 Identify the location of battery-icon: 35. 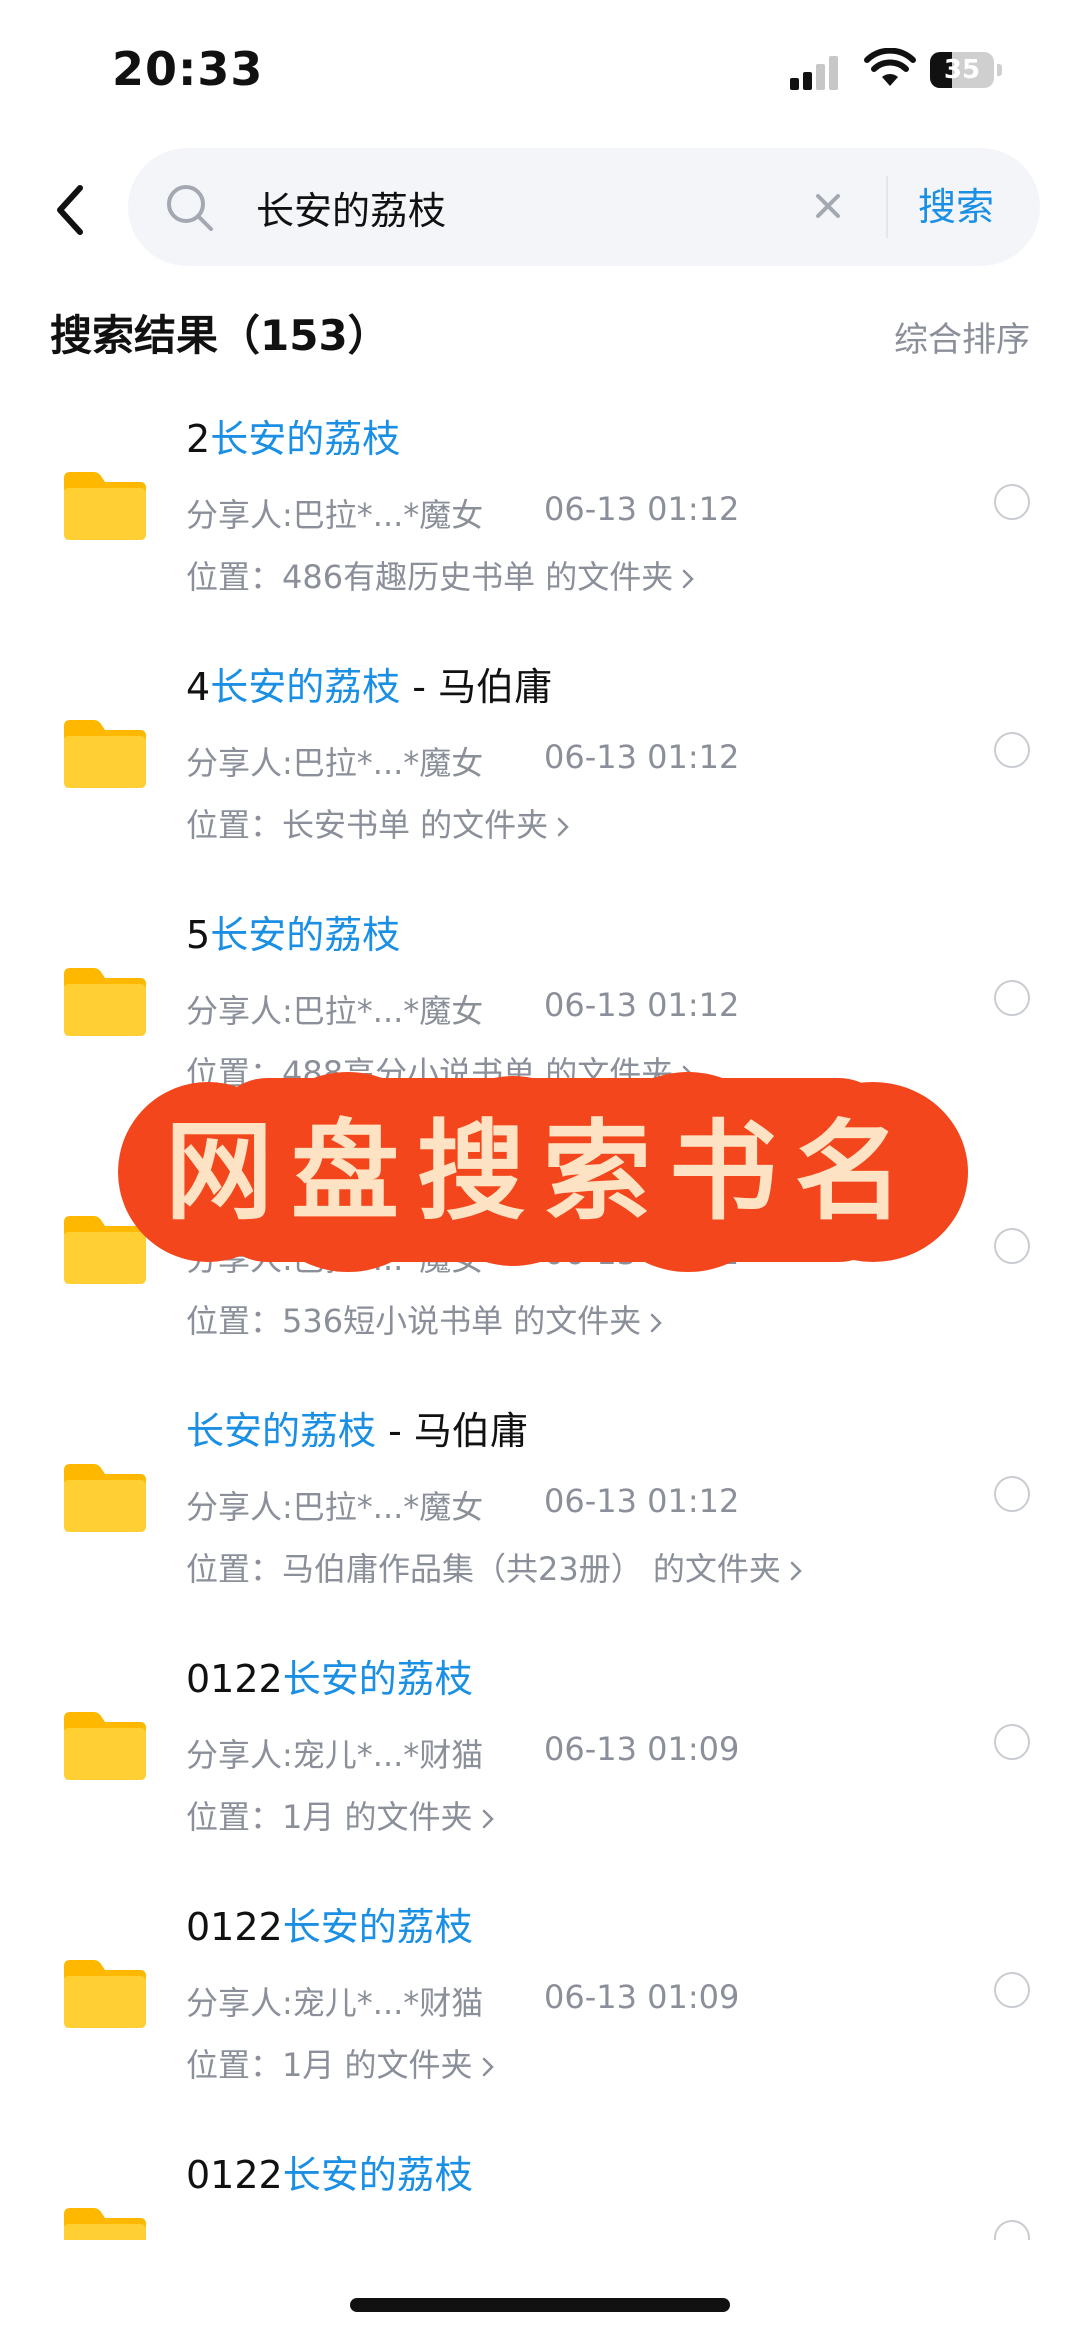
(967, 71).